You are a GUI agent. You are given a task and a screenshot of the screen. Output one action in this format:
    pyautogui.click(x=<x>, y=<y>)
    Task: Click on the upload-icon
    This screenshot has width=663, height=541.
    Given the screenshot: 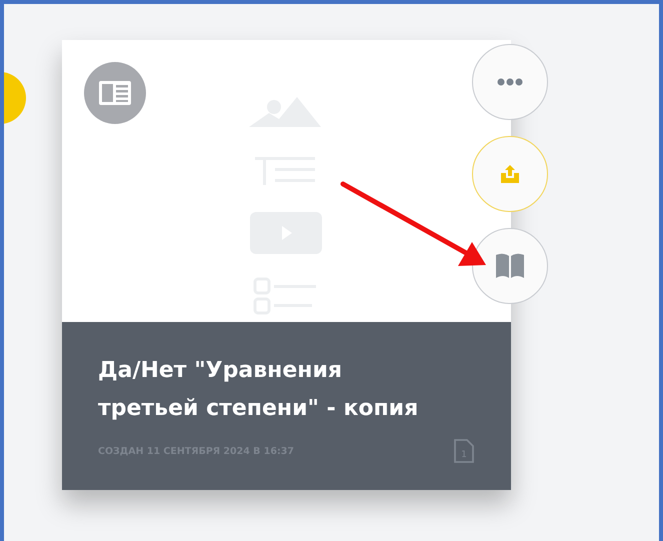 What is the action you would take?
    pyautogui.click(x=510, y=174)
    